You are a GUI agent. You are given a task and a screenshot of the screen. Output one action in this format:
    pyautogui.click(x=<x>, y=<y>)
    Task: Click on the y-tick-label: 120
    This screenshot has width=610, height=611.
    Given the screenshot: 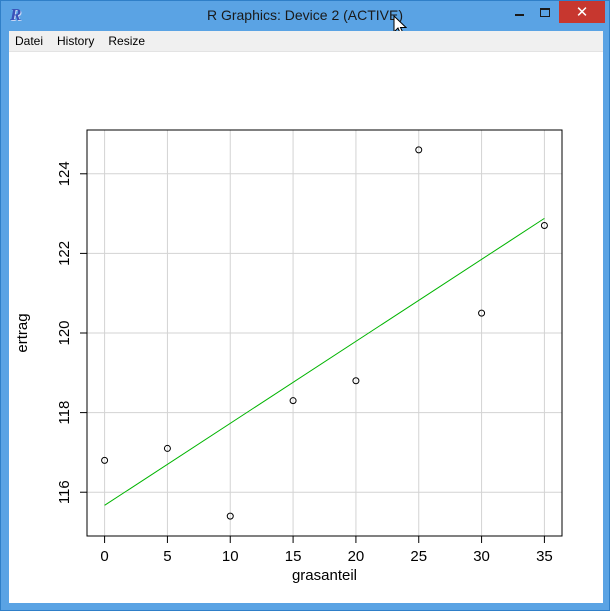 What is the action you would take?
    pyautogui.click(x=64, y=332)
    